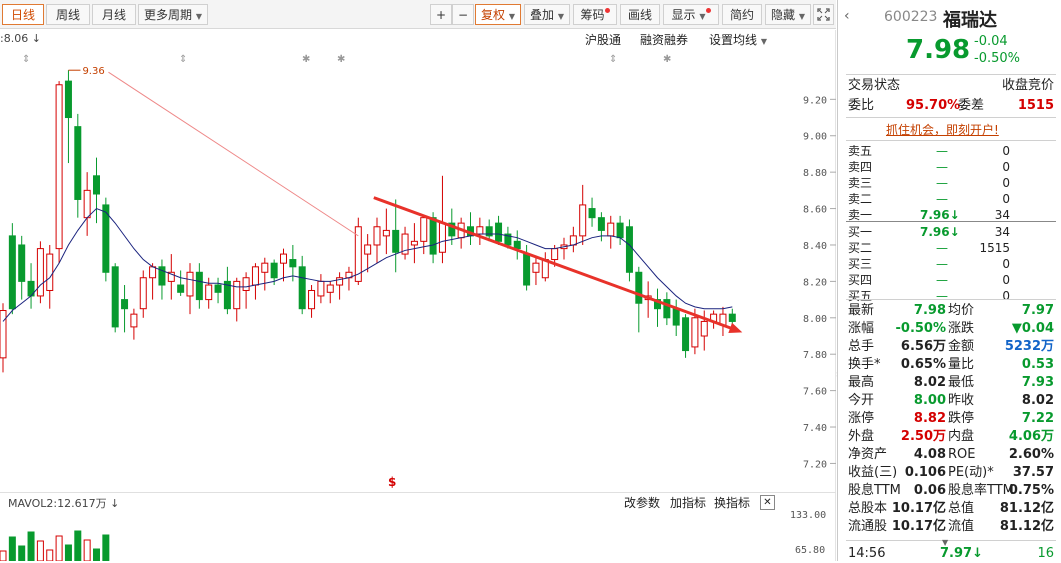 The width and height of the screenshot is (1061, 563). Describe the element at coordinates (691, 14) in the screenshot. I see `display-dropdown: 显示 ▼` at that location.